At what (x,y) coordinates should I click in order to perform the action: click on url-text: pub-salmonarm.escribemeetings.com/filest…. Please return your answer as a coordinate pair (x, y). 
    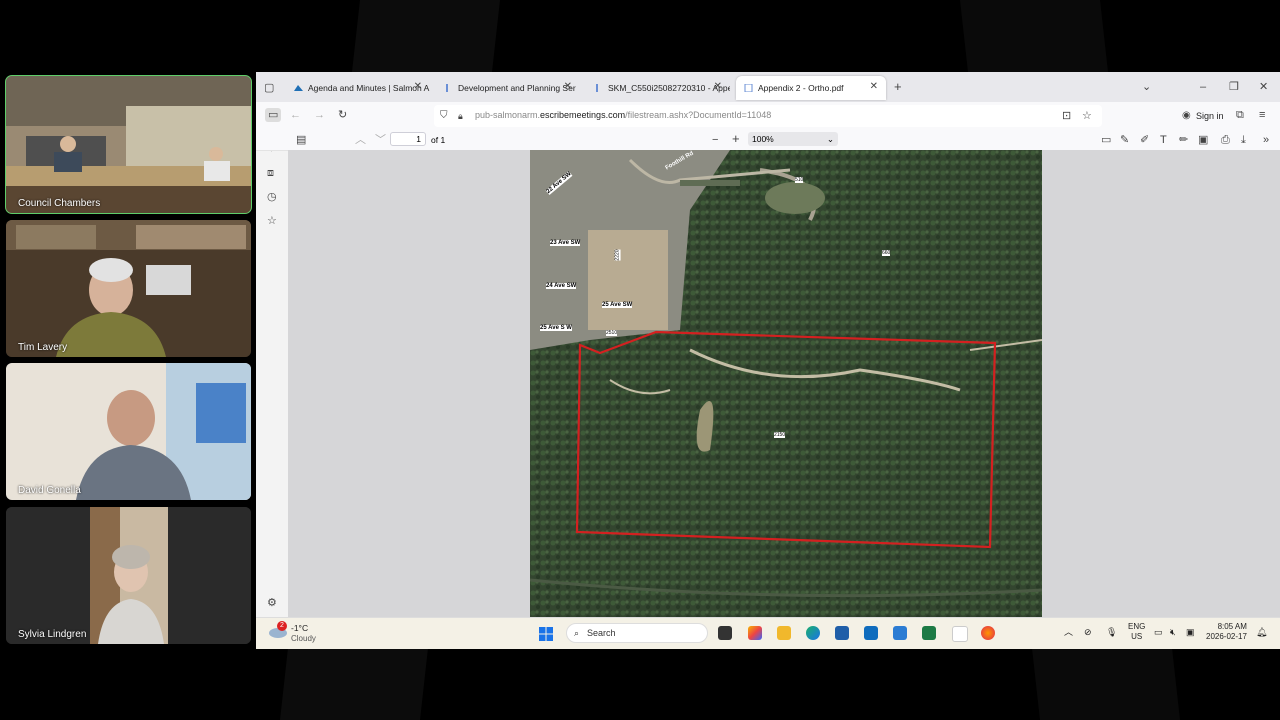
    Looking at the image, I should click on (623, 115).